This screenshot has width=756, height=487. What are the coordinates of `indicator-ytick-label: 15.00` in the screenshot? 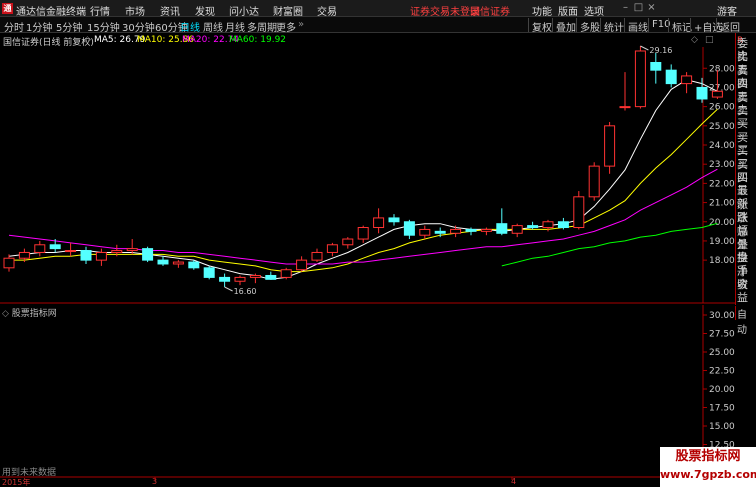 It's located at (722, 427).